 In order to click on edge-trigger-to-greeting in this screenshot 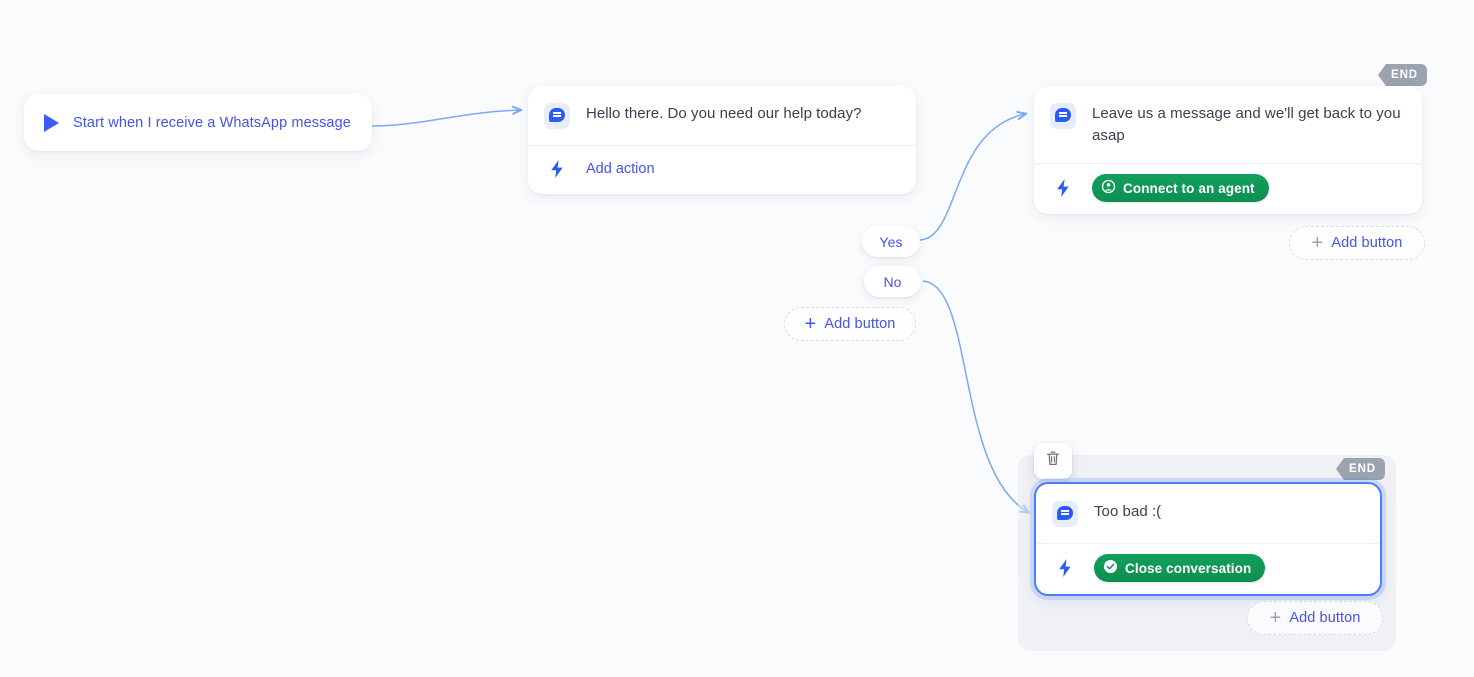, I will do `click(445, 118)`.